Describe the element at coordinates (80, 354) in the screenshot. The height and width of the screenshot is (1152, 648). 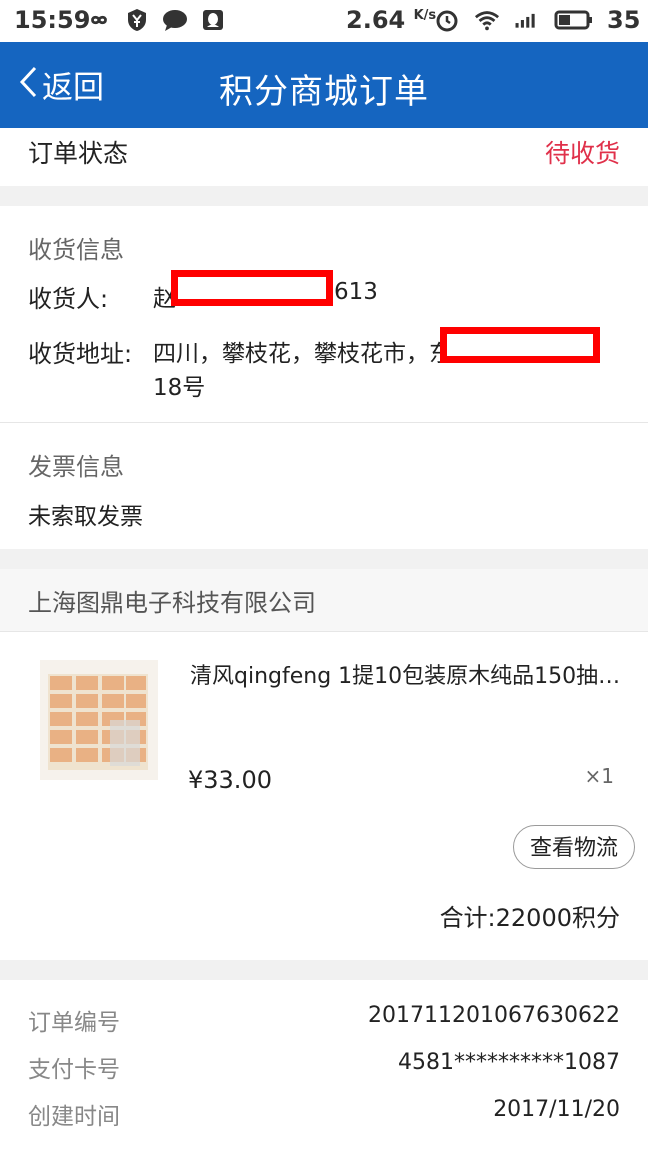
I see `address-label: 收货地址:` at that location.